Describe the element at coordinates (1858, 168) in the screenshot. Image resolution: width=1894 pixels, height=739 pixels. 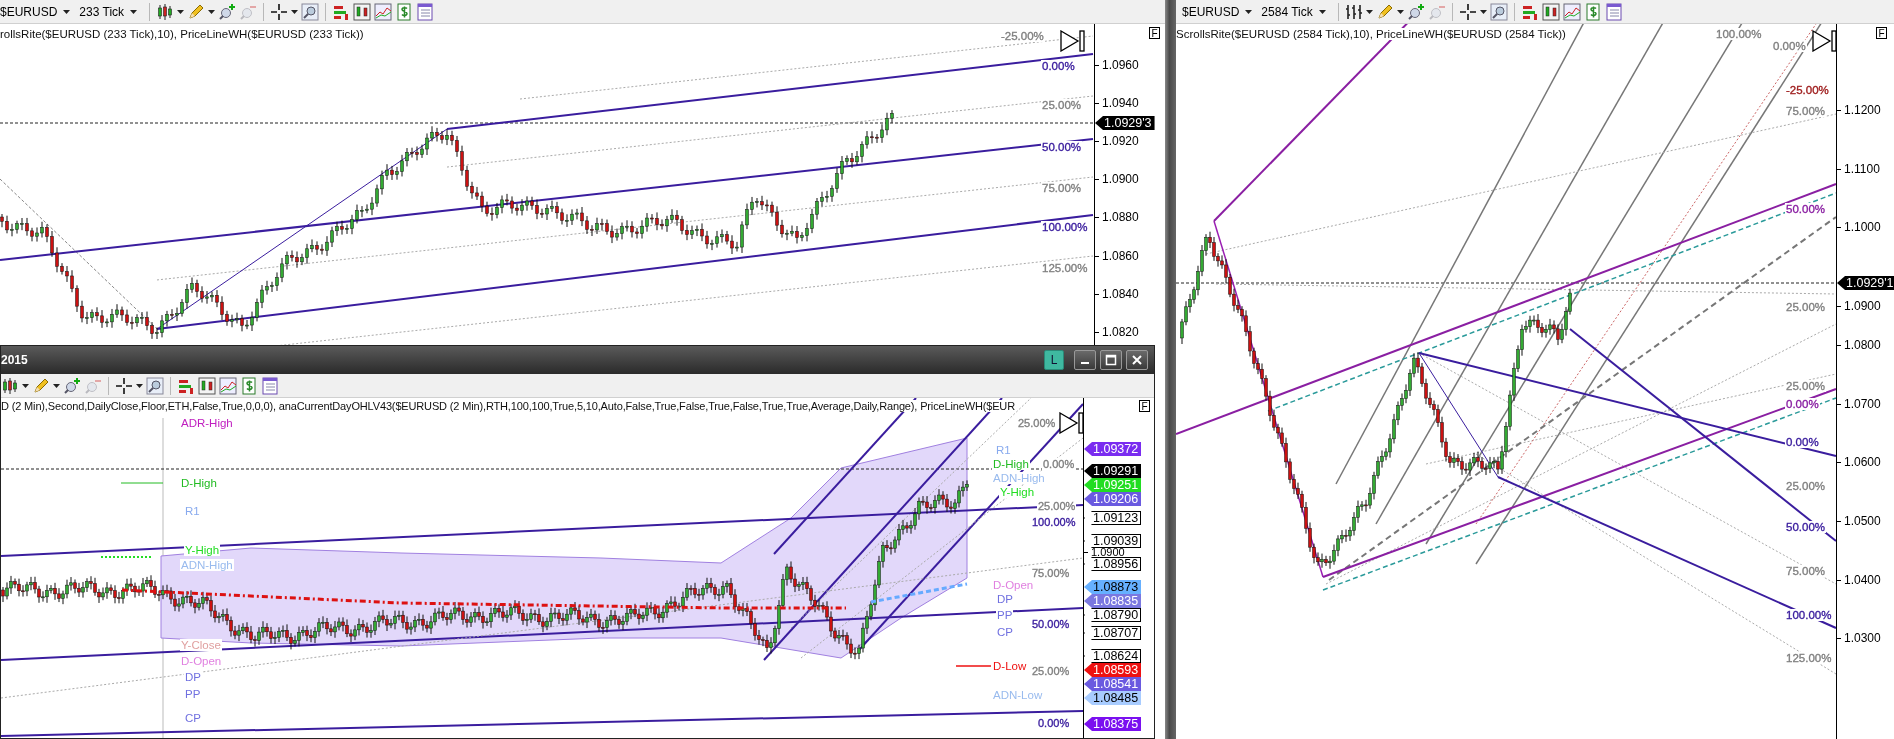
I see `price-axis-label: 1.1100` at that location.